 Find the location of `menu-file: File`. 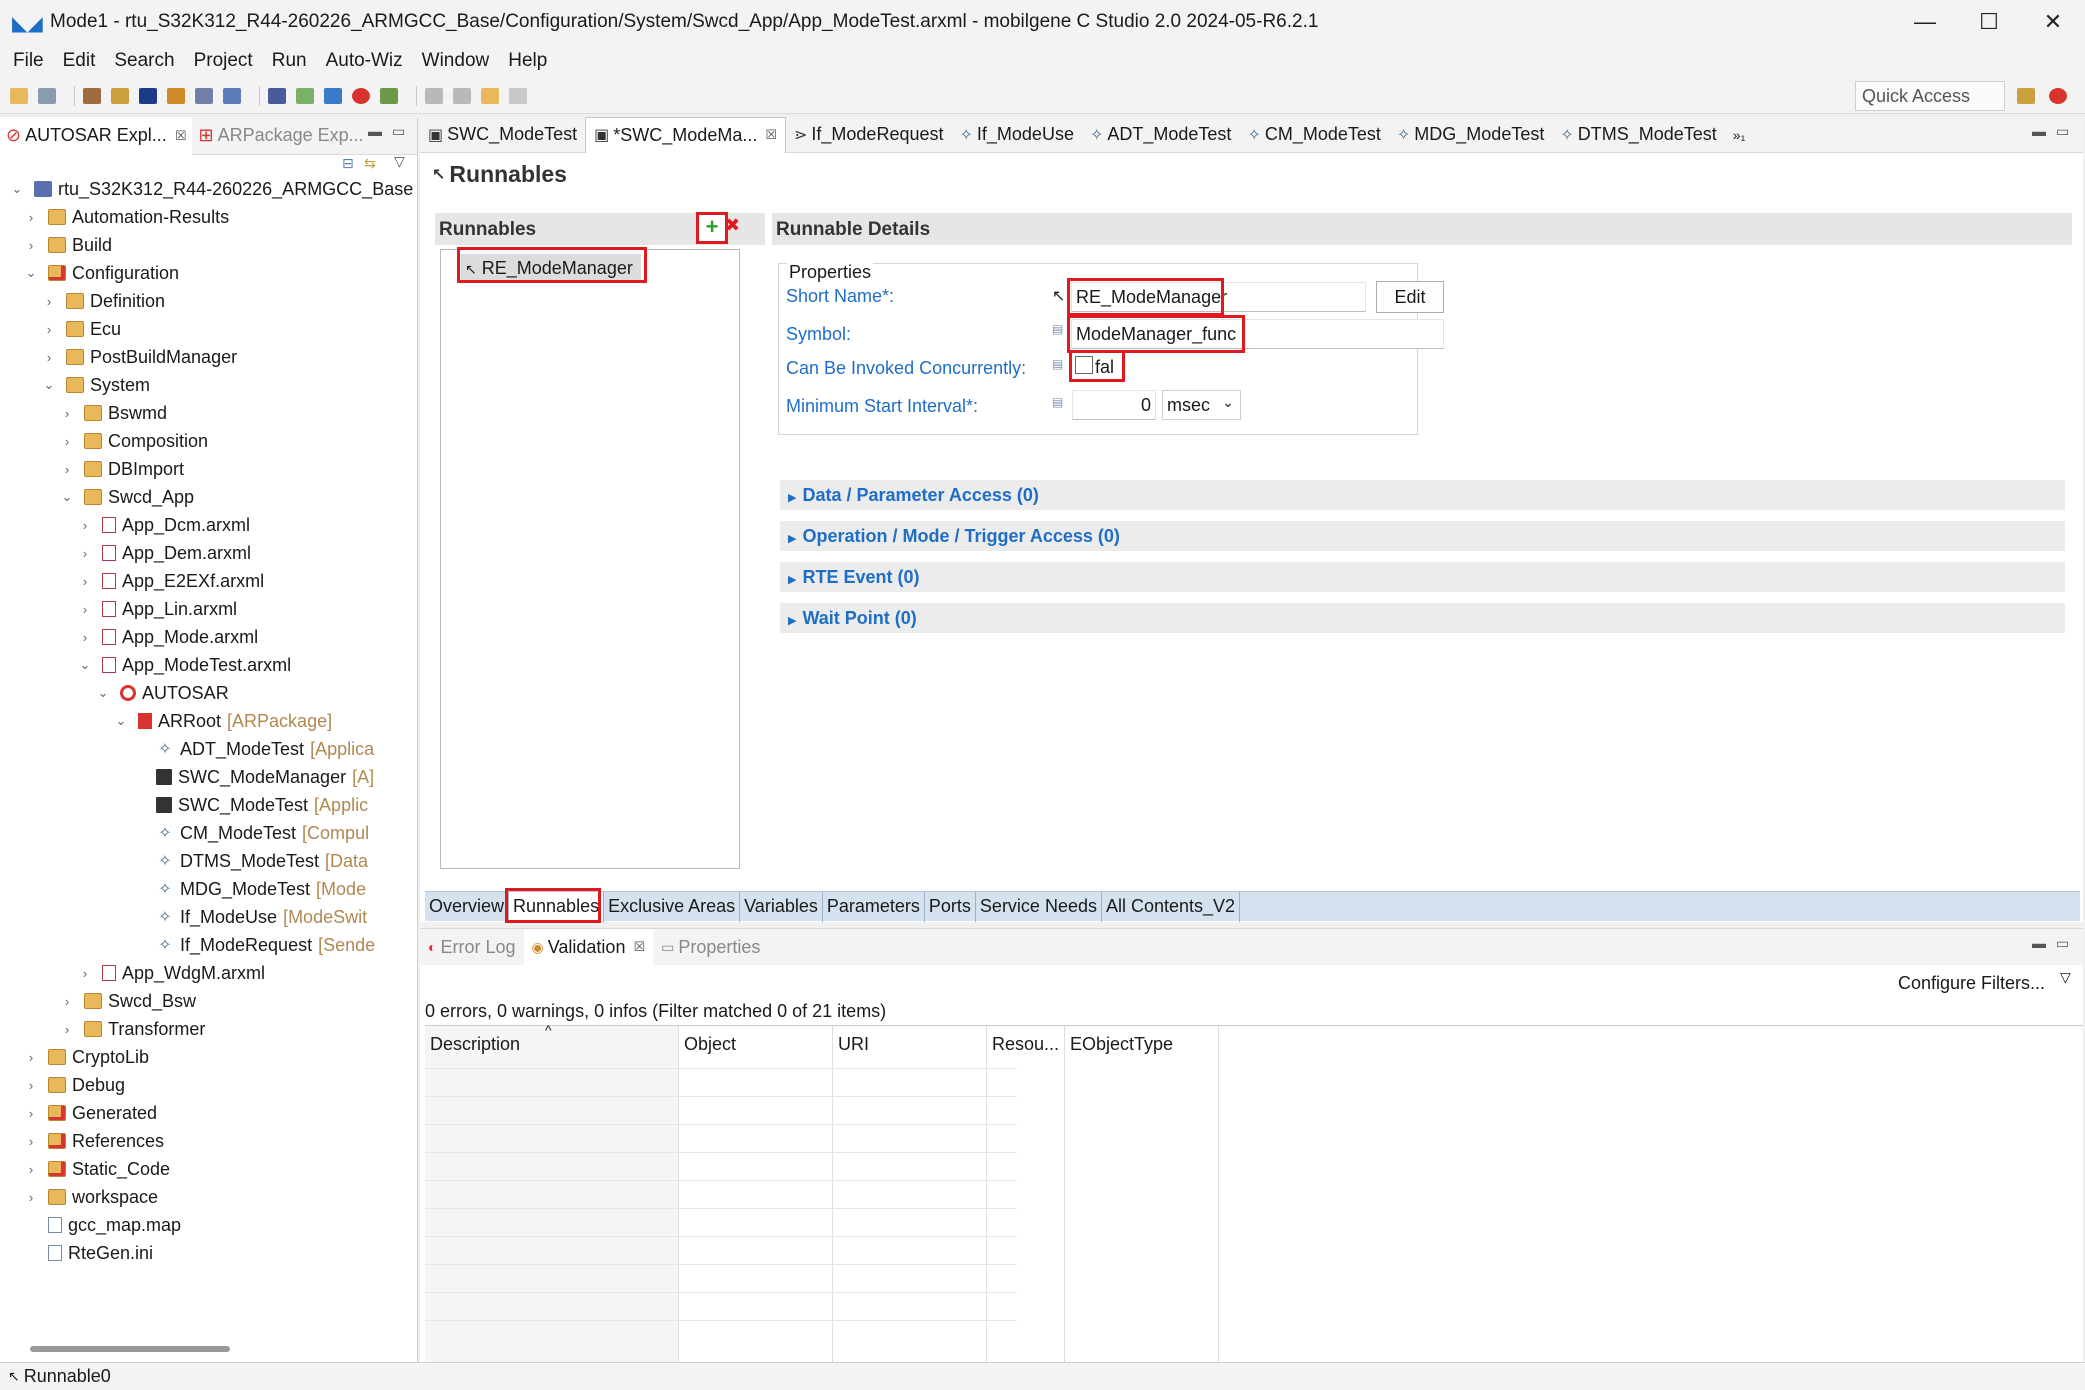

menu-file: File is located at coordinates (28, 61).